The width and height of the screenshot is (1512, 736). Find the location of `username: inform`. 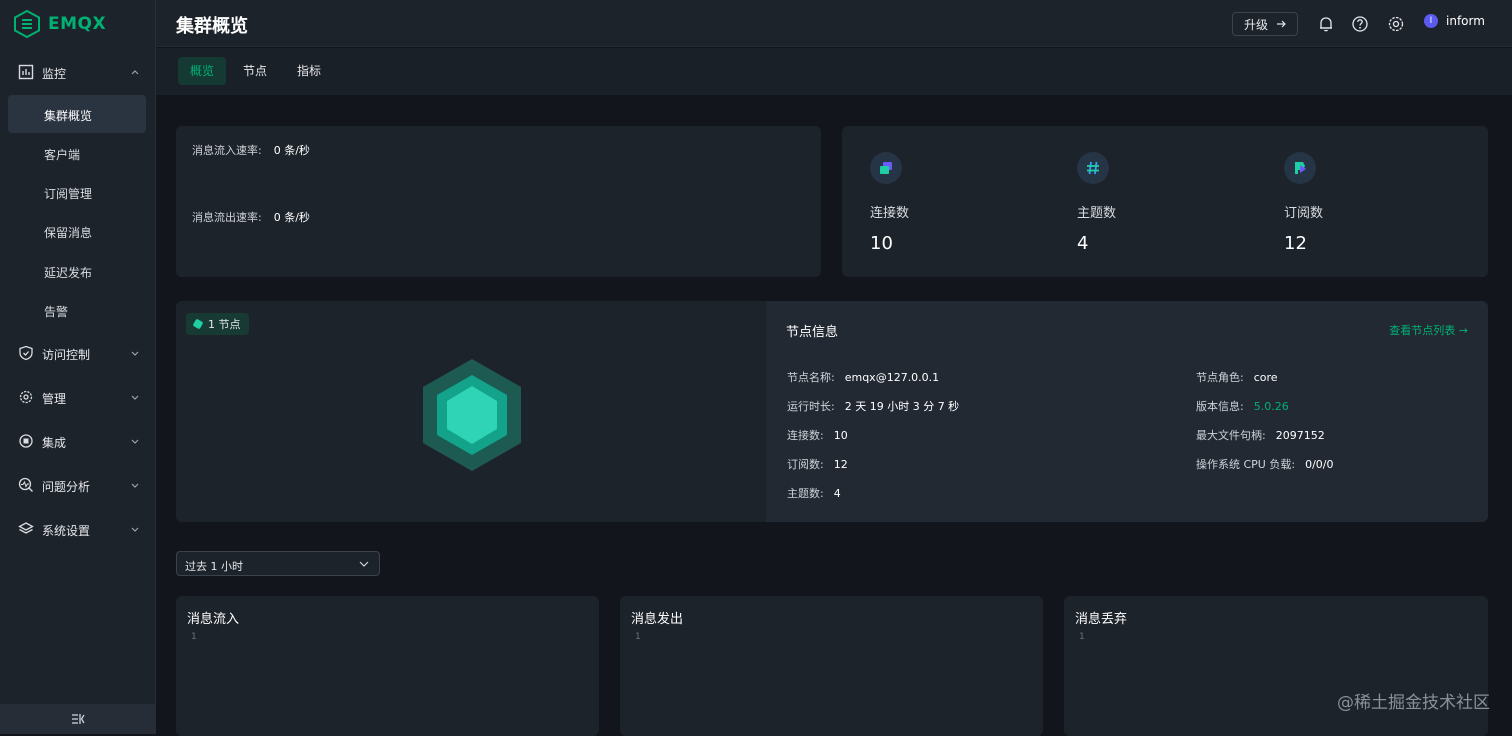

username: inform is located at coordinates (1465, 21).